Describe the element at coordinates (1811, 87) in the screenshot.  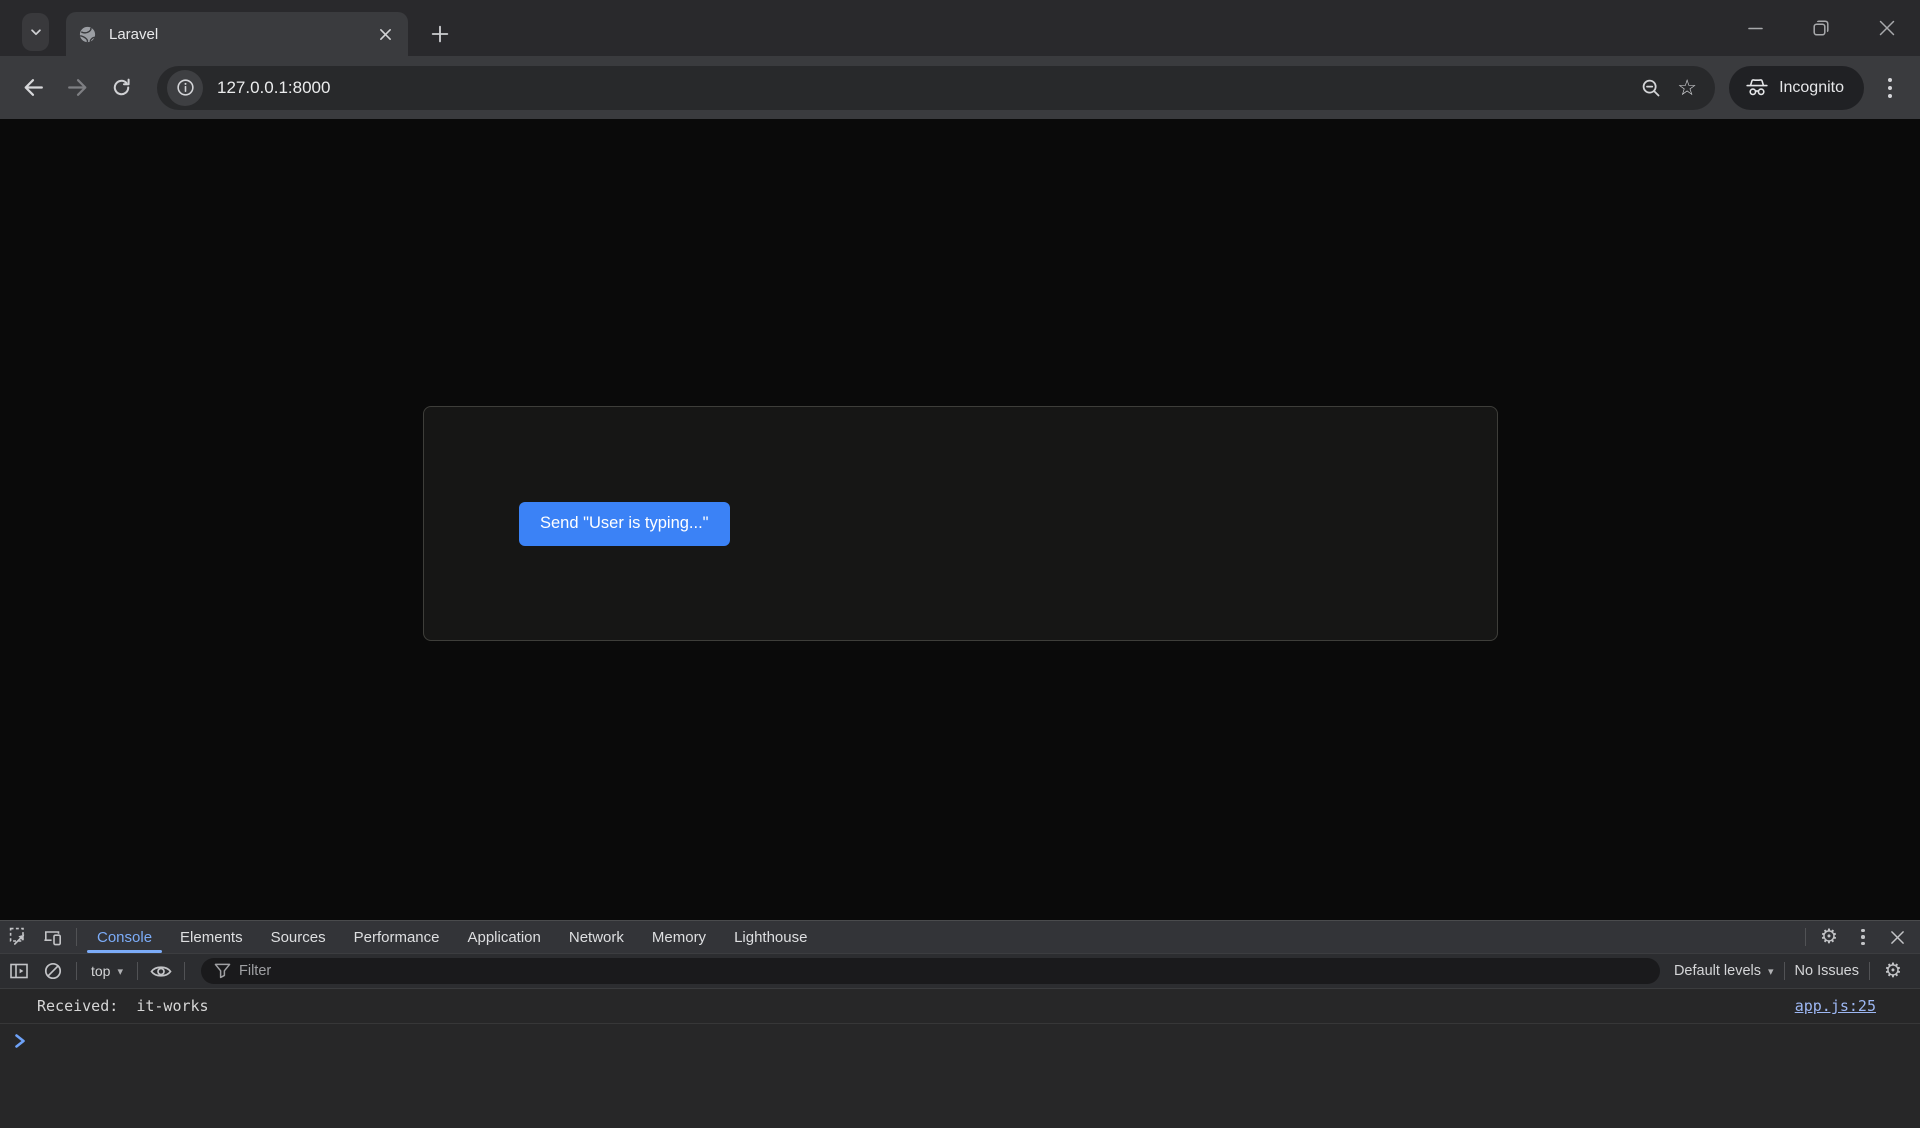
I see `incognito-label: Incognito` at that location.